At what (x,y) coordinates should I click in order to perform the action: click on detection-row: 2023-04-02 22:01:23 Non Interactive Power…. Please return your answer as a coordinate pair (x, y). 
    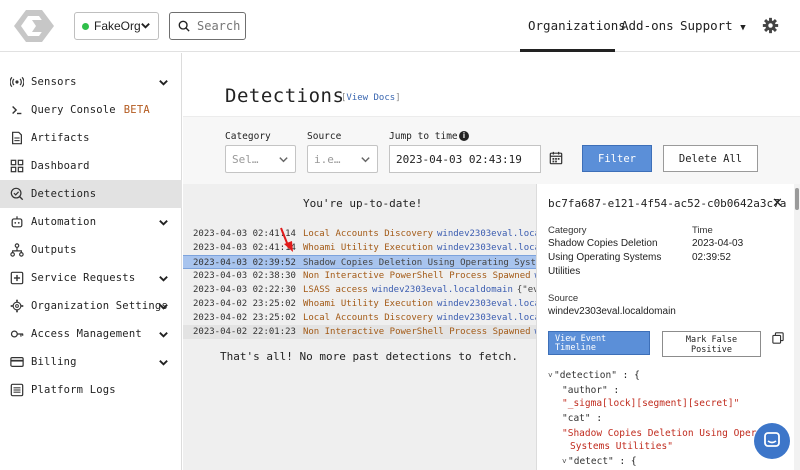
    Looking at the image, I should click on (359, 332).